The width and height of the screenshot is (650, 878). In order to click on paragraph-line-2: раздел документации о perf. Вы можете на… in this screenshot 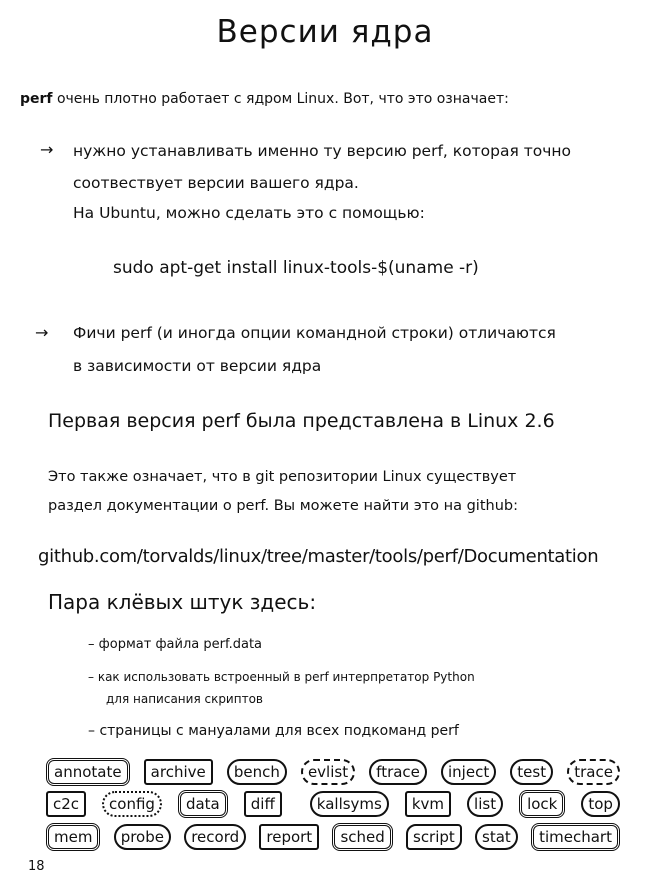, I will do `click(283, 506)`.